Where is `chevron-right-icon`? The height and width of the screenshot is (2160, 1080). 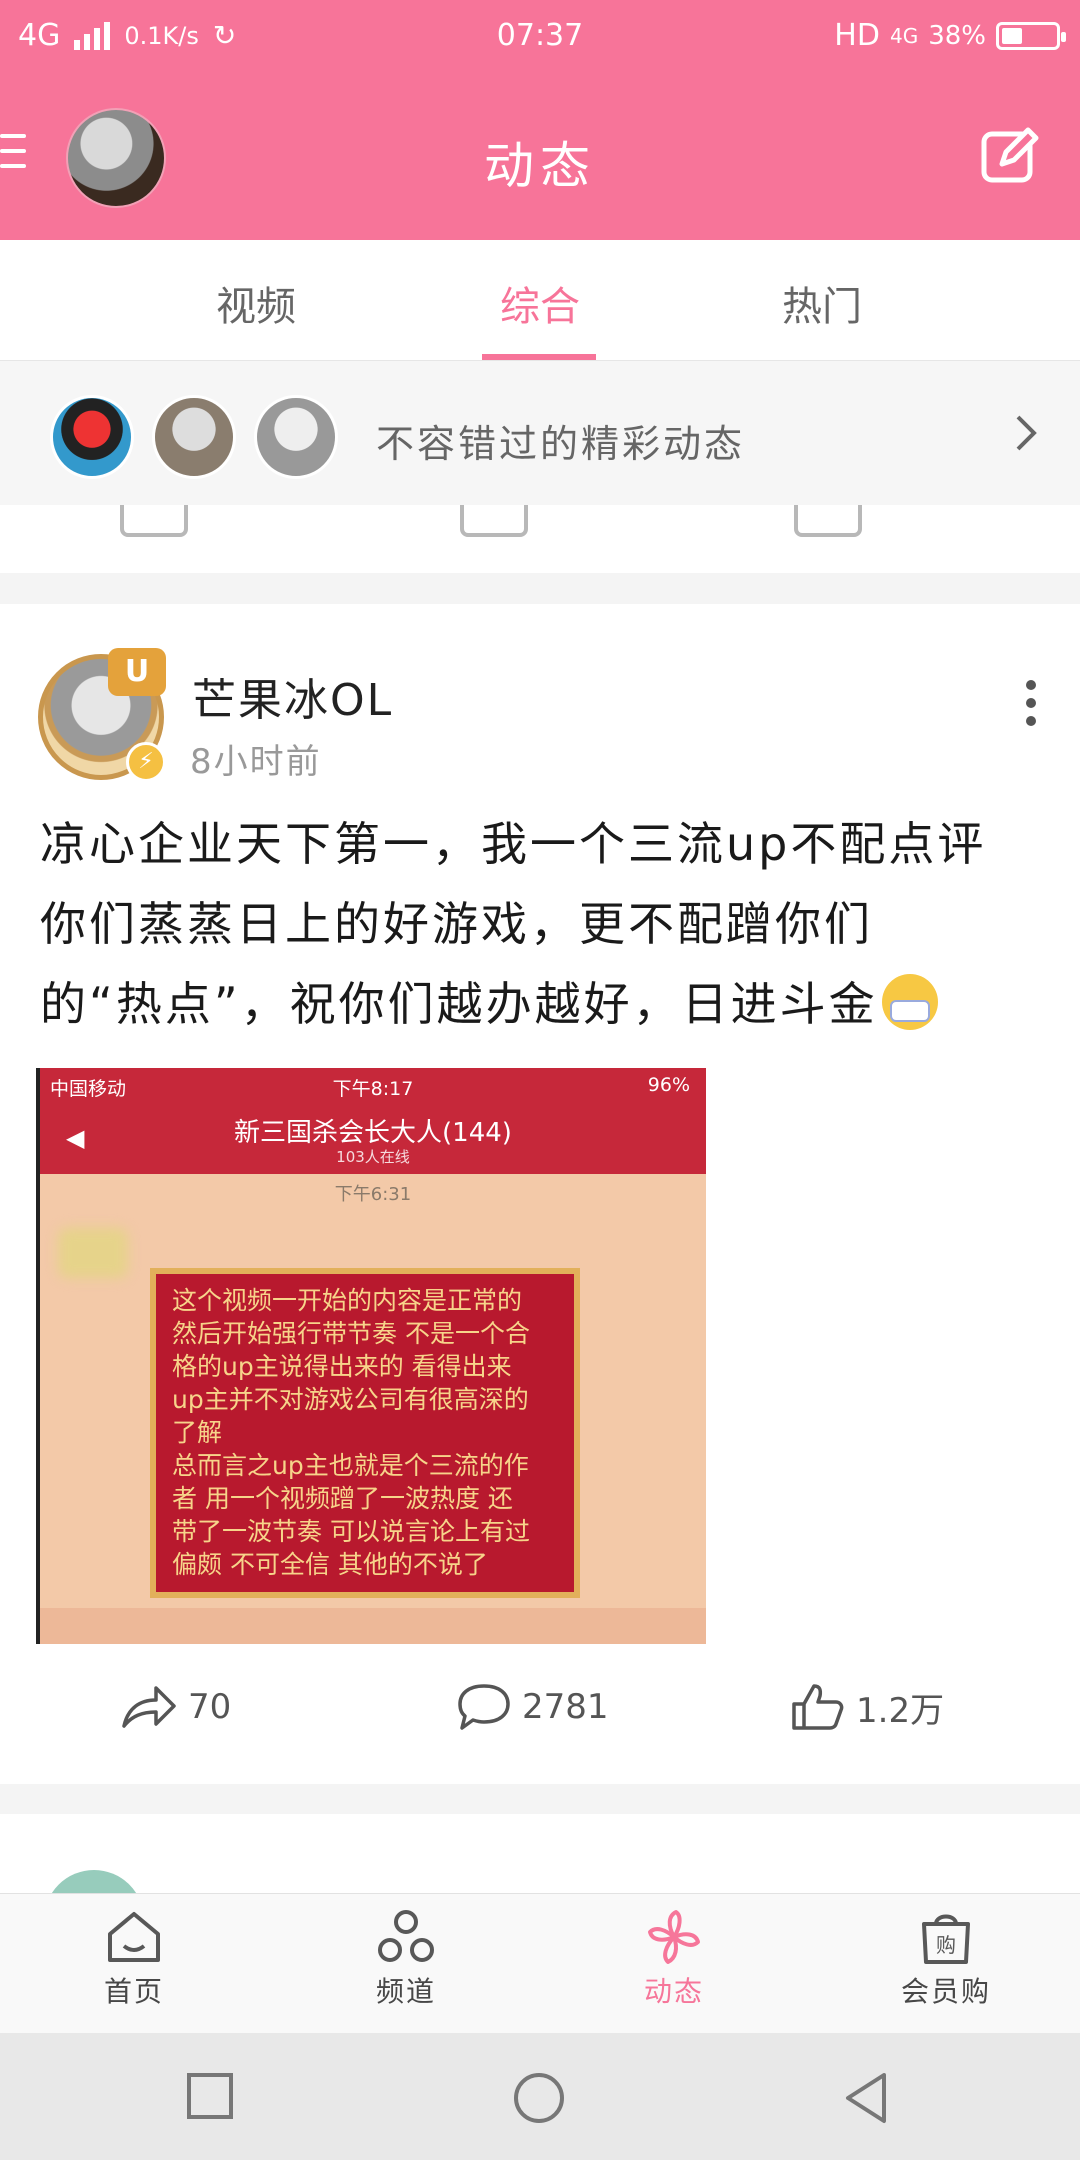
chevron-right-icon is located at coordinates (1026, 433).